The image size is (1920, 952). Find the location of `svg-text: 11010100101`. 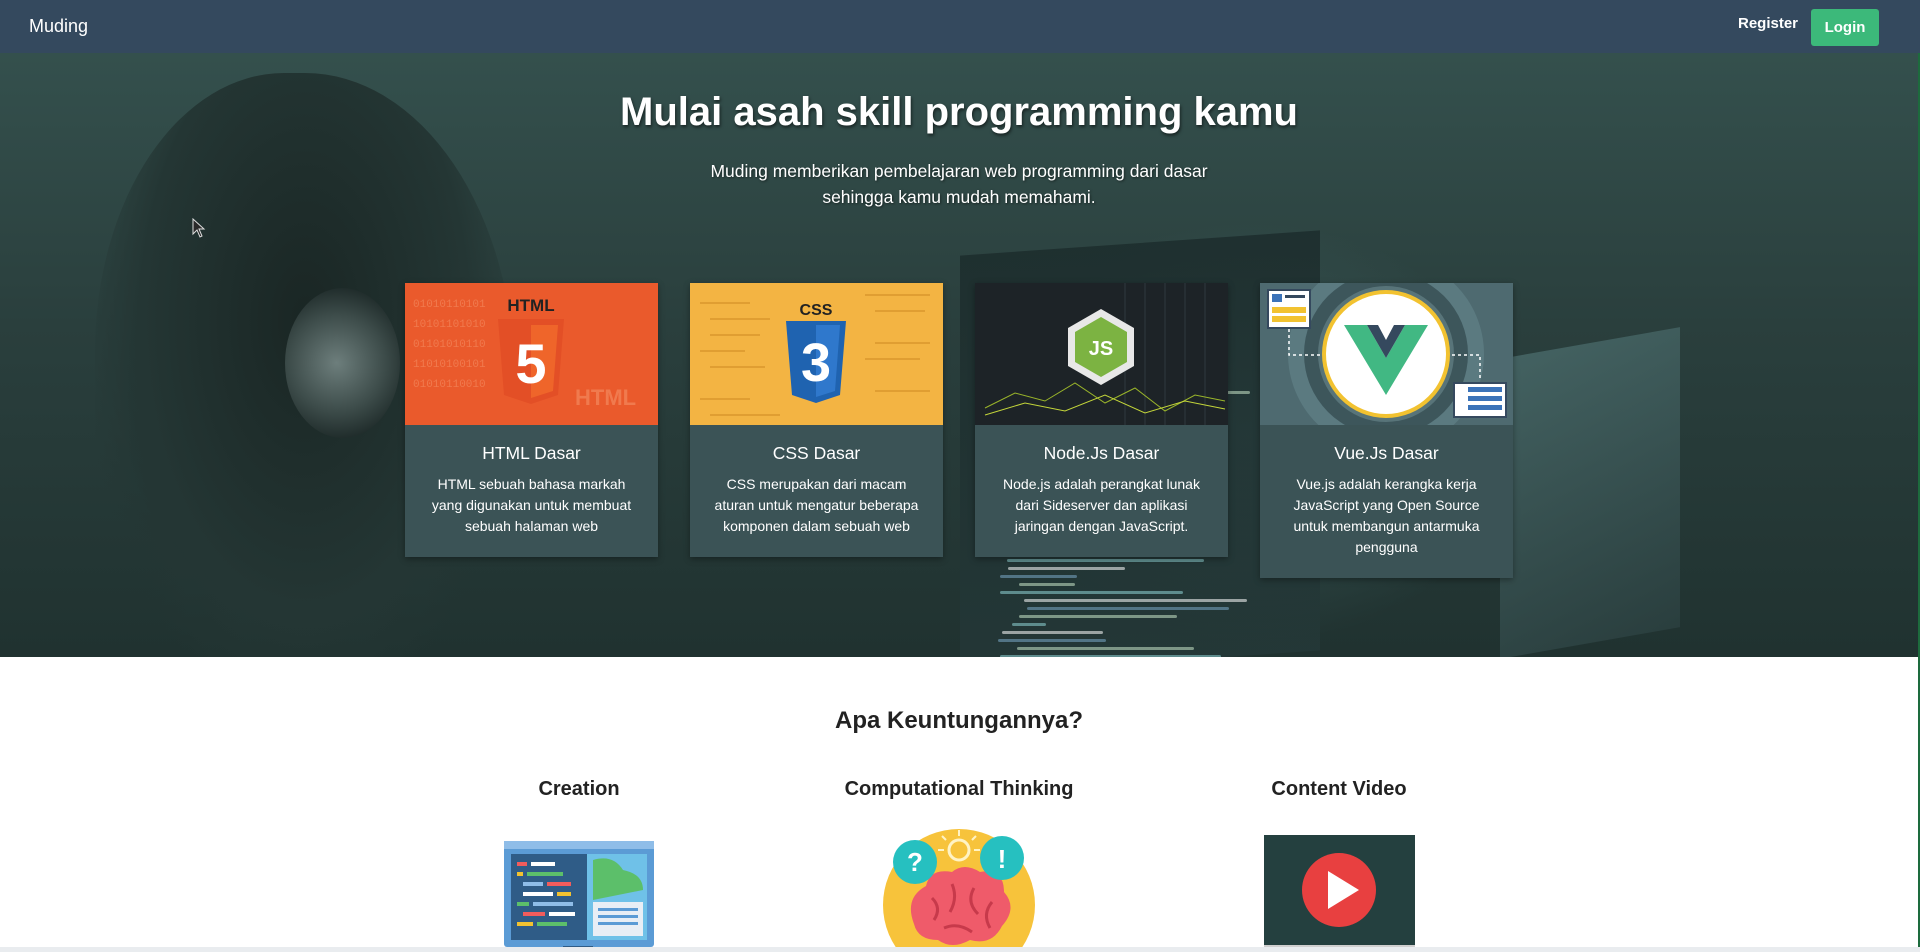

svg-text: 11010100101 is located at coordinates (449, 365).